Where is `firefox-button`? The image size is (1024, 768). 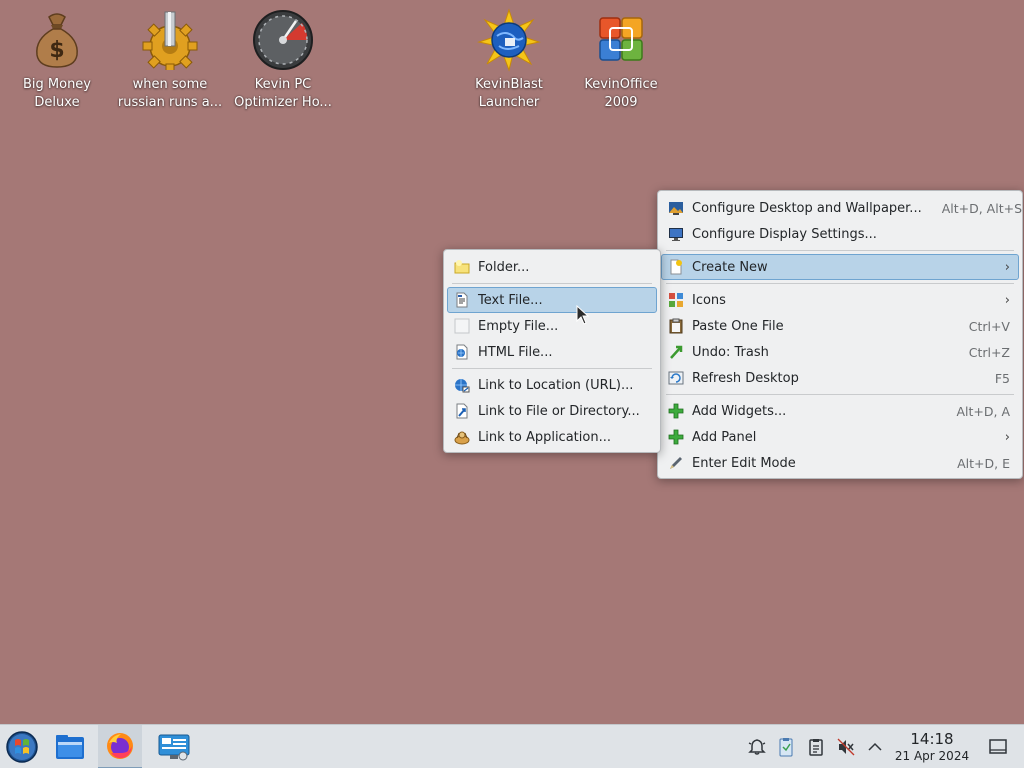 firefox-button is located at coordinates (120, 746).